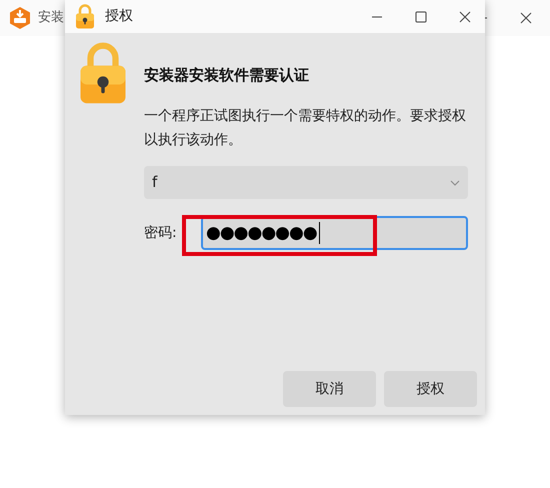 Image resolution: width=550 pixels, height=488 pixels. Describe the element at coordinates (334, 233) in the screenshot. I see `password-field: ●●●●●●●●` at that location.